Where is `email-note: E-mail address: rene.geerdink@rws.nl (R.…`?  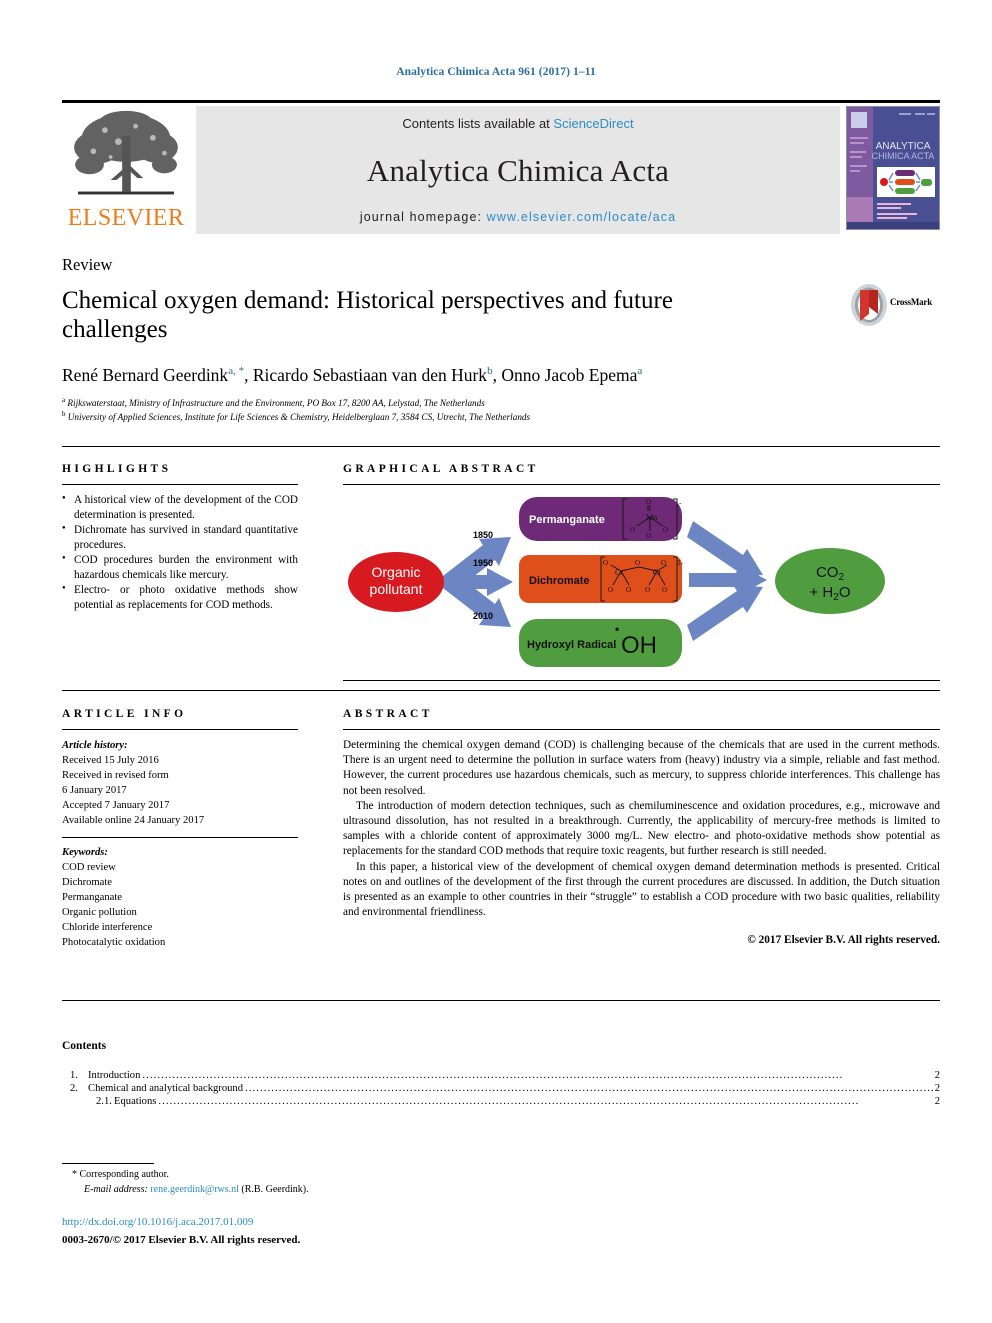 email-note: E-mail address: rene.geerdink@rws.nl (R.… is located at coordinates (352, 1190).